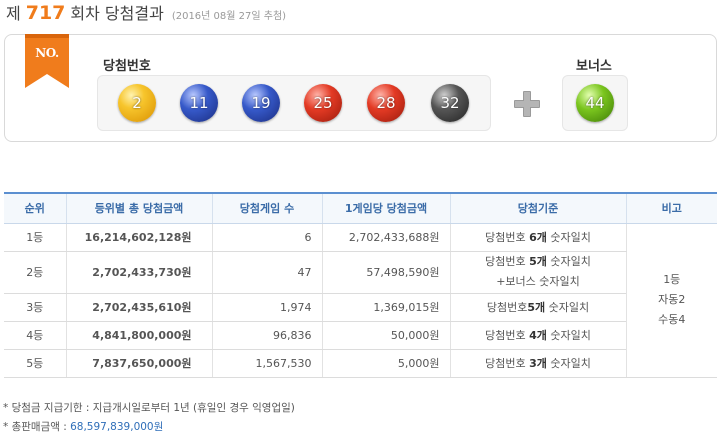  What do you see at coordinates (266, 208) in the screenshot?
I see `col-games: 당첨게임 수` at bounding box center [266, 208].